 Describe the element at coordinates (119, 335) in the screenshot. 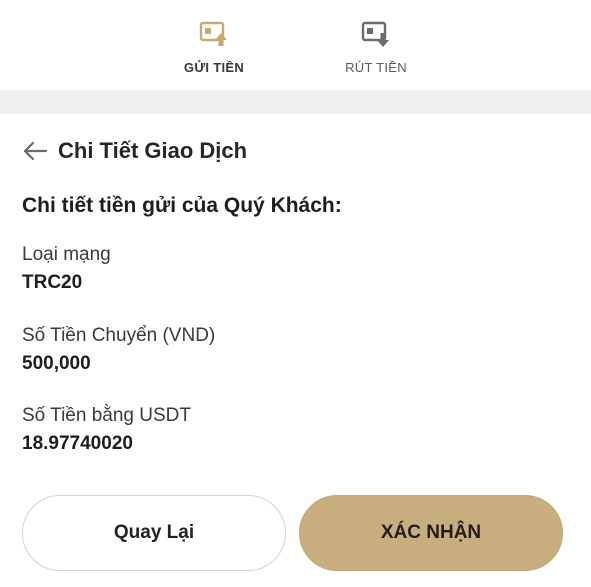

I see `amount-vnd-label: Số Tiền Chuyển (VND)` at that location.